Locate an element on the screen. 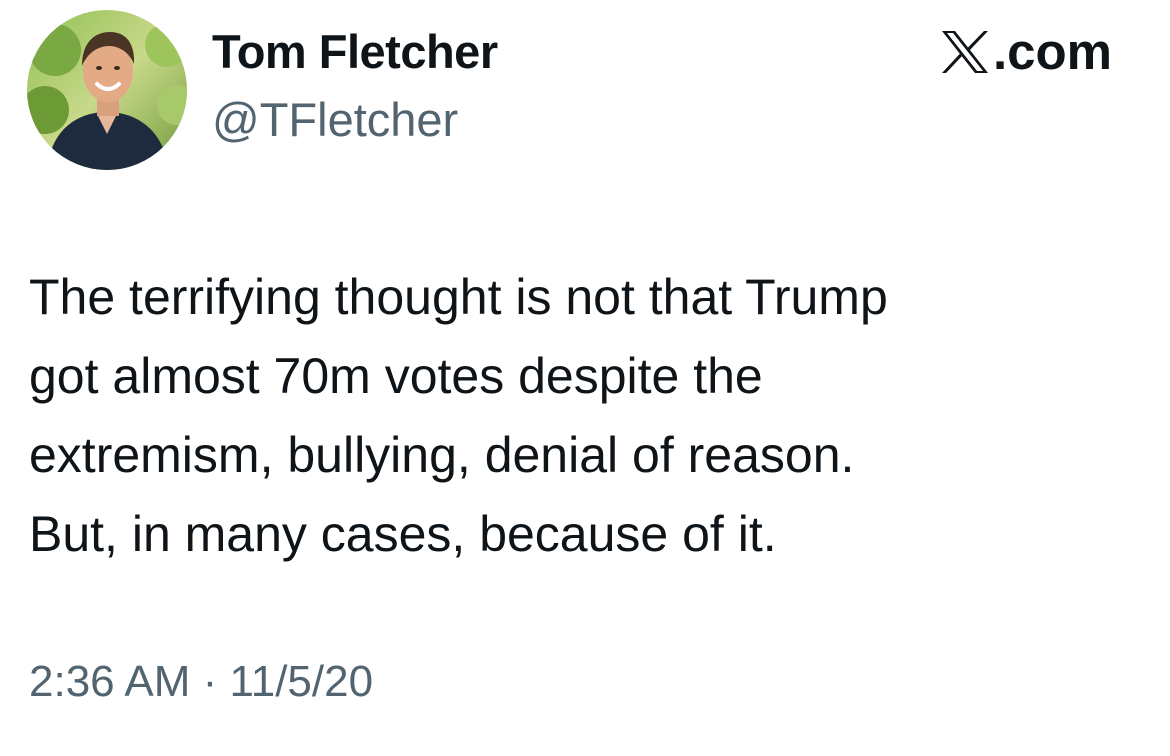  profile-photo-avatar is located at coordinates (107, 90).